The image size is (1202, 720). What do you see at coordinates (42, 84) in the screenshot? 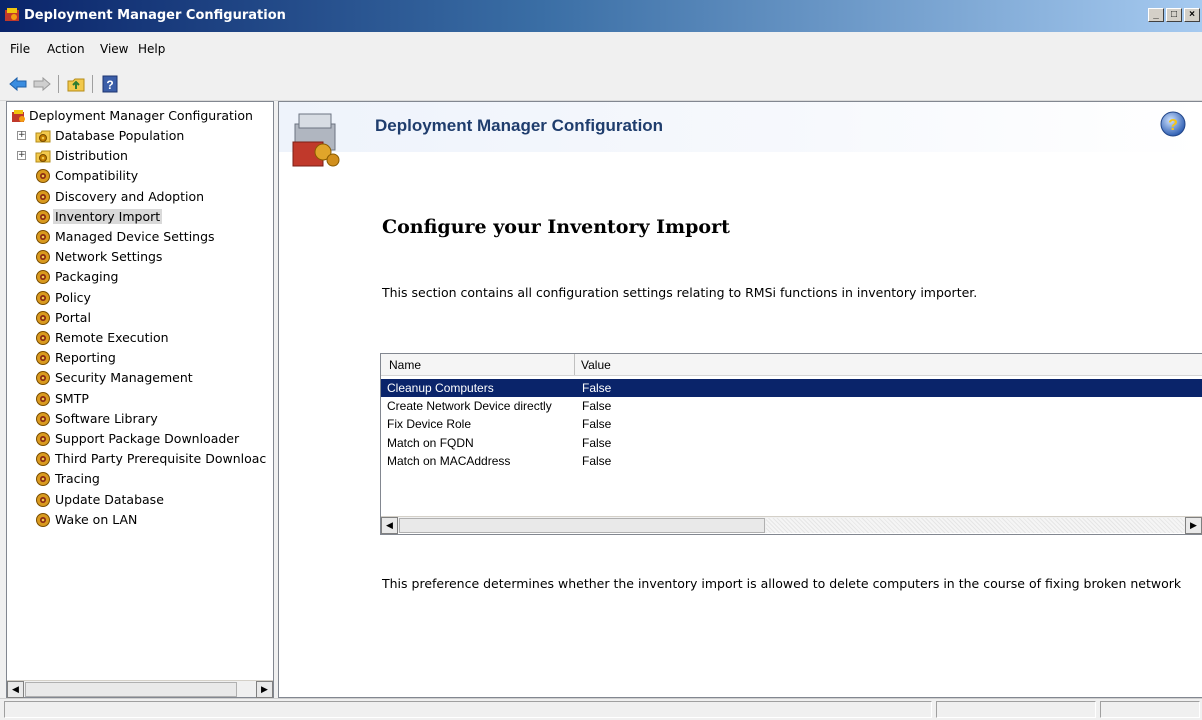
I see `forward-arrow-icon` at bounding box center [42, 84].